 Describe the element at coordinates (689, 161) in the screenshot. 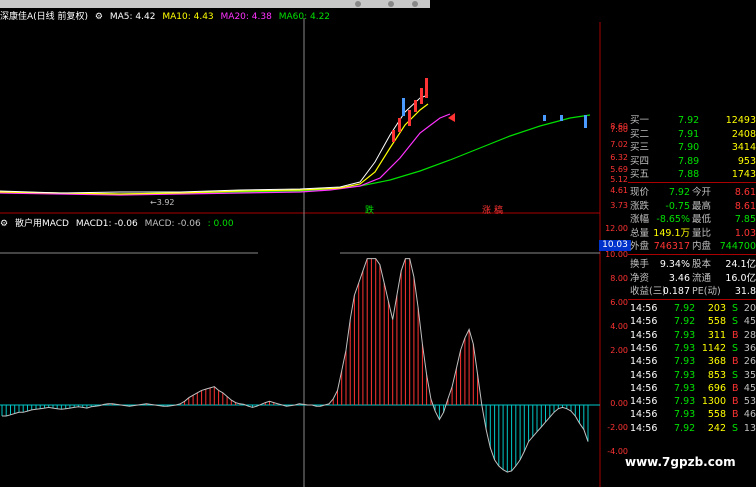

I see `bid-price: 7.89` at that location.